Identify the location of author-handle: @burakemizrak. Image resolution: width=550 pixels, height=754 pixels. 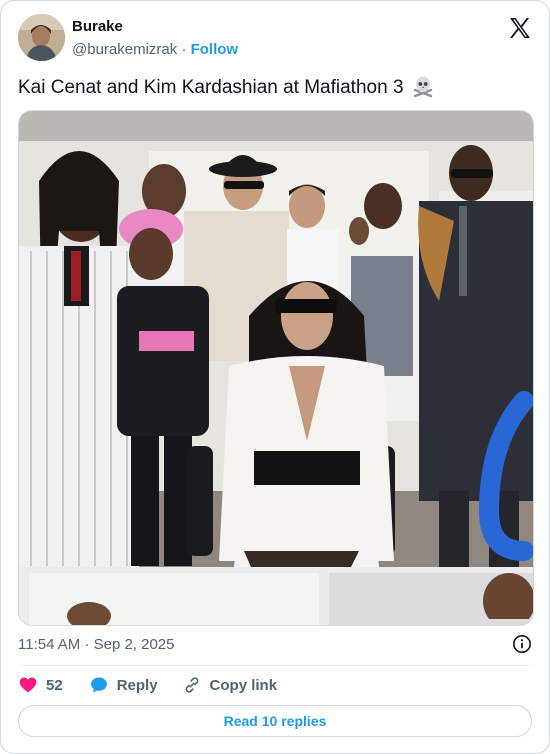
(124, 49).